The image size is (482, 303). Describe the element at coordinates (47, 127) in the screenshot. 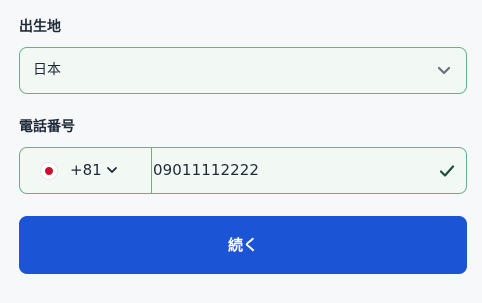

I see `phone-label: 電話番号` at that location.